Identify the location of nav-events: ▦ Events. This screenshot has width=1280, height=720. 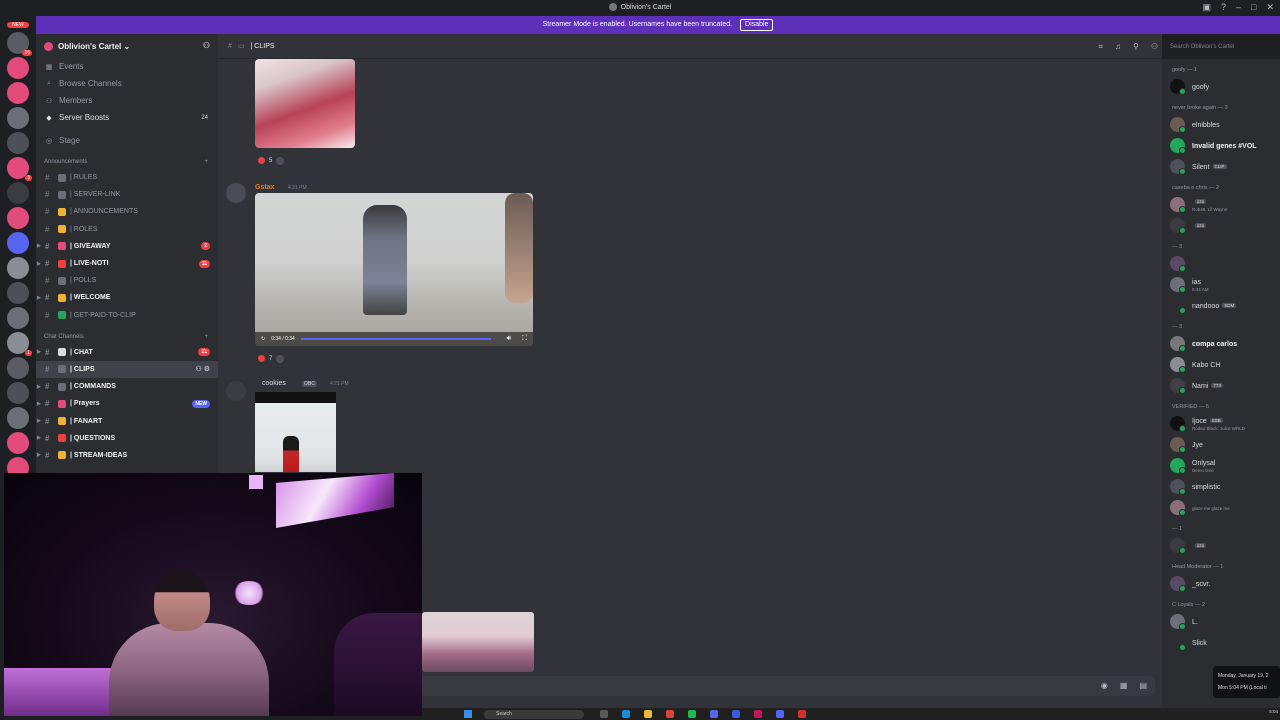
(127, 66).